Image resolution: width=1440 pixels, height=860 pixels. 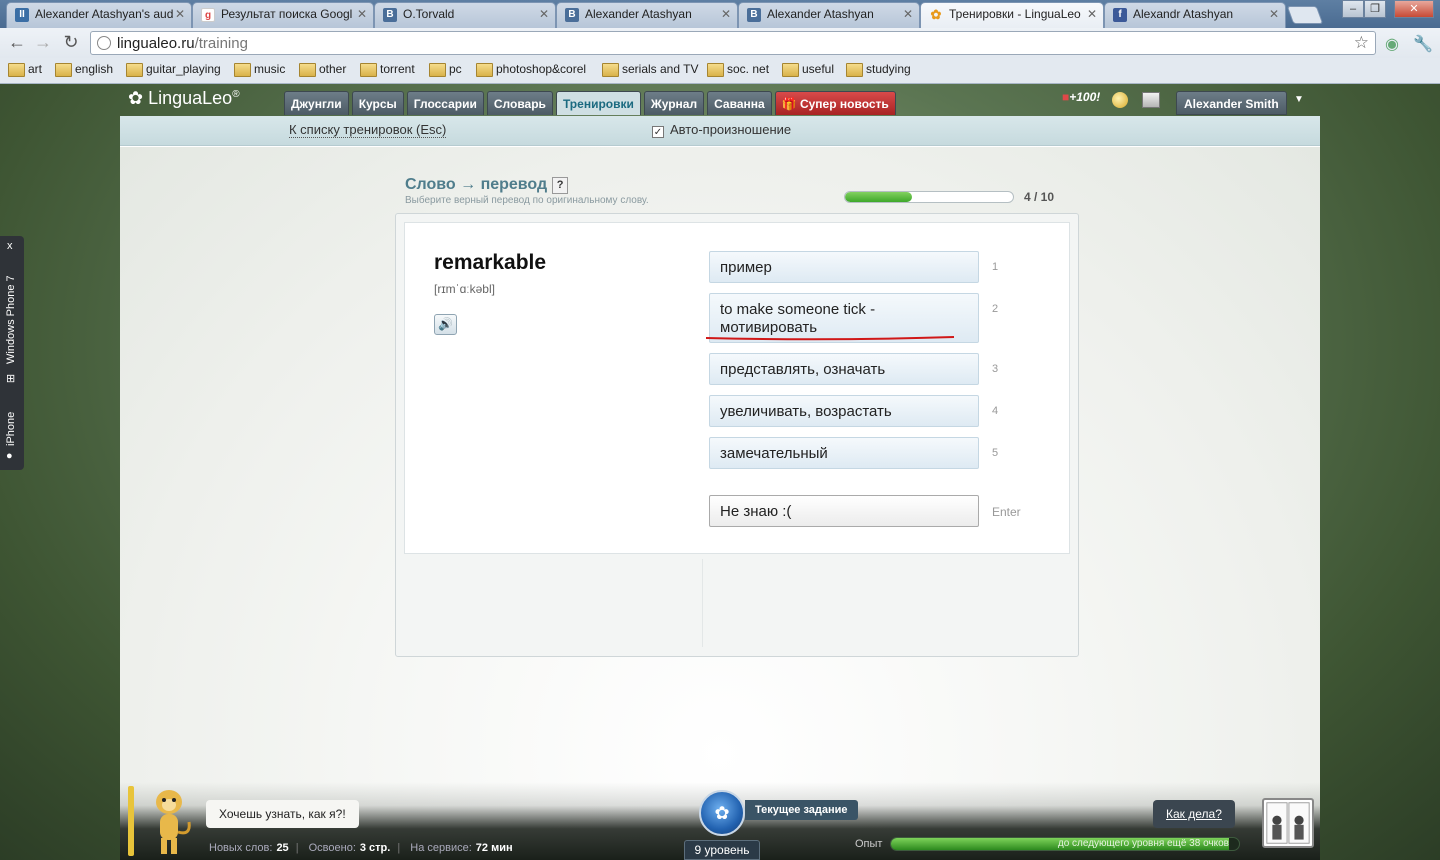 What do you see at coordinates (995, 267) in the screenshot?
I see `option-number: 1` at bounding box center [995, 267].